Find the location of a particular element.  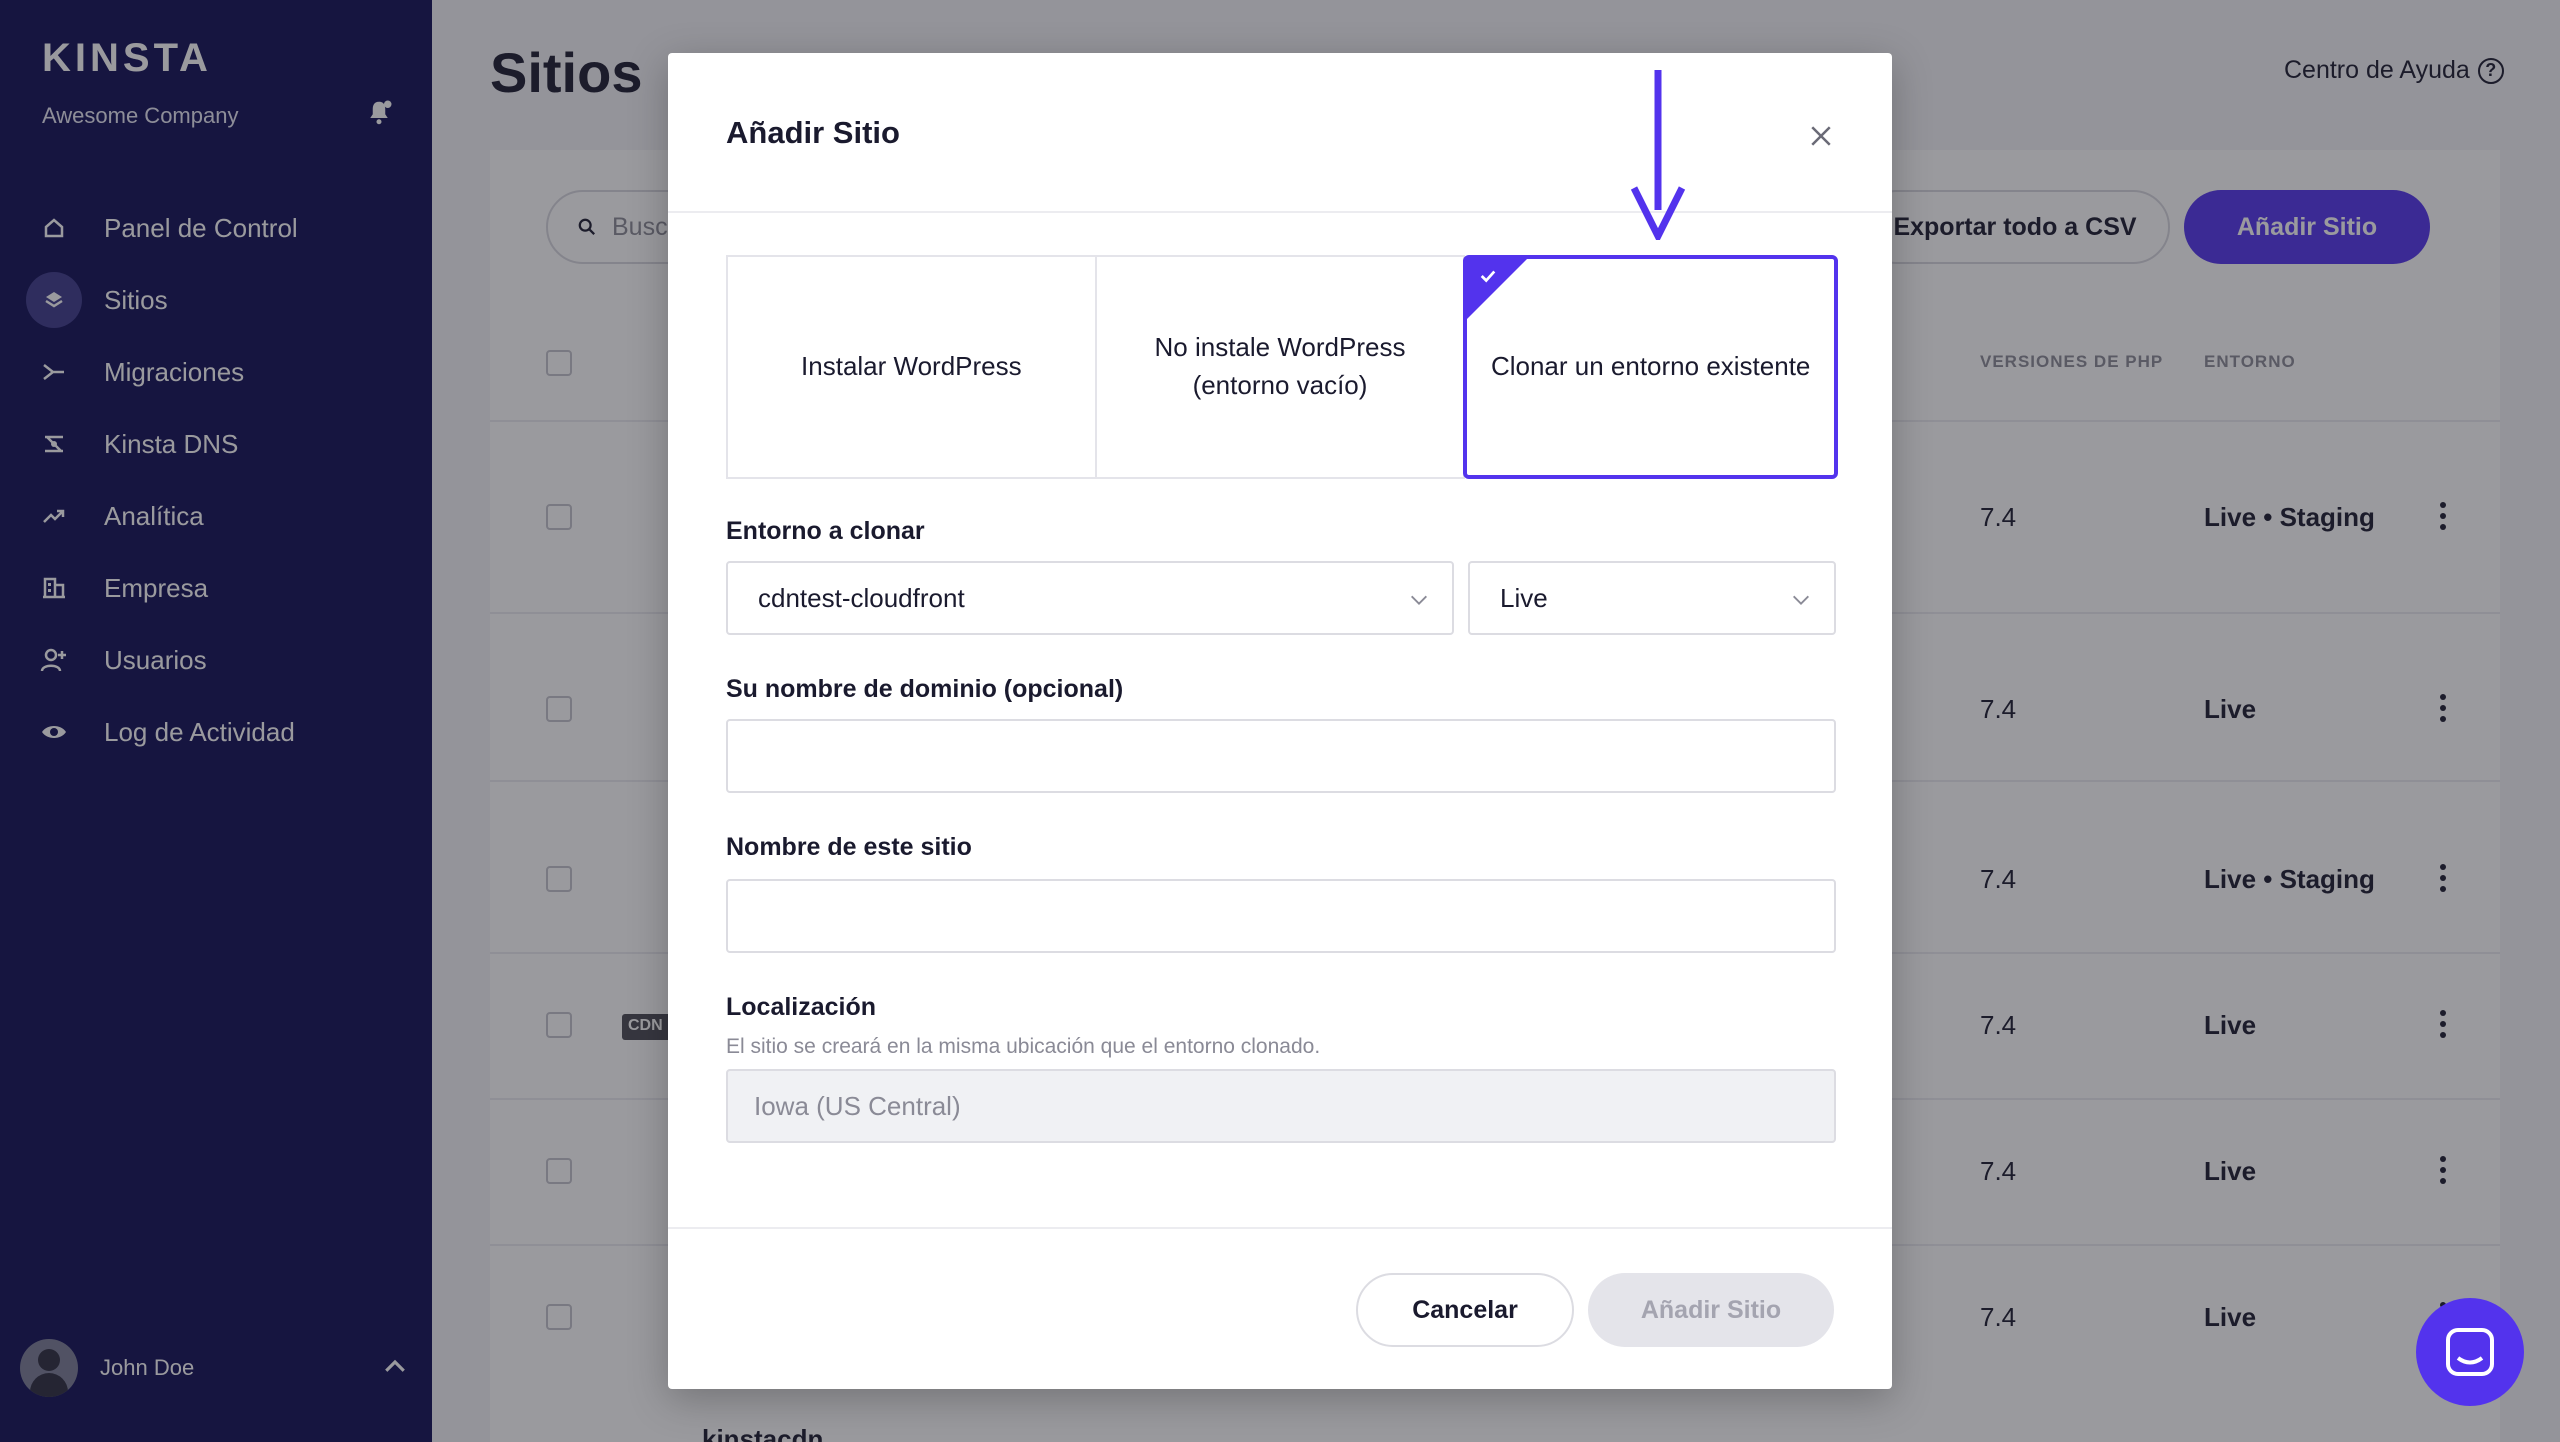

option-label: No instale WordPress (entorno vacío) is located at coordinates (1280, 366).